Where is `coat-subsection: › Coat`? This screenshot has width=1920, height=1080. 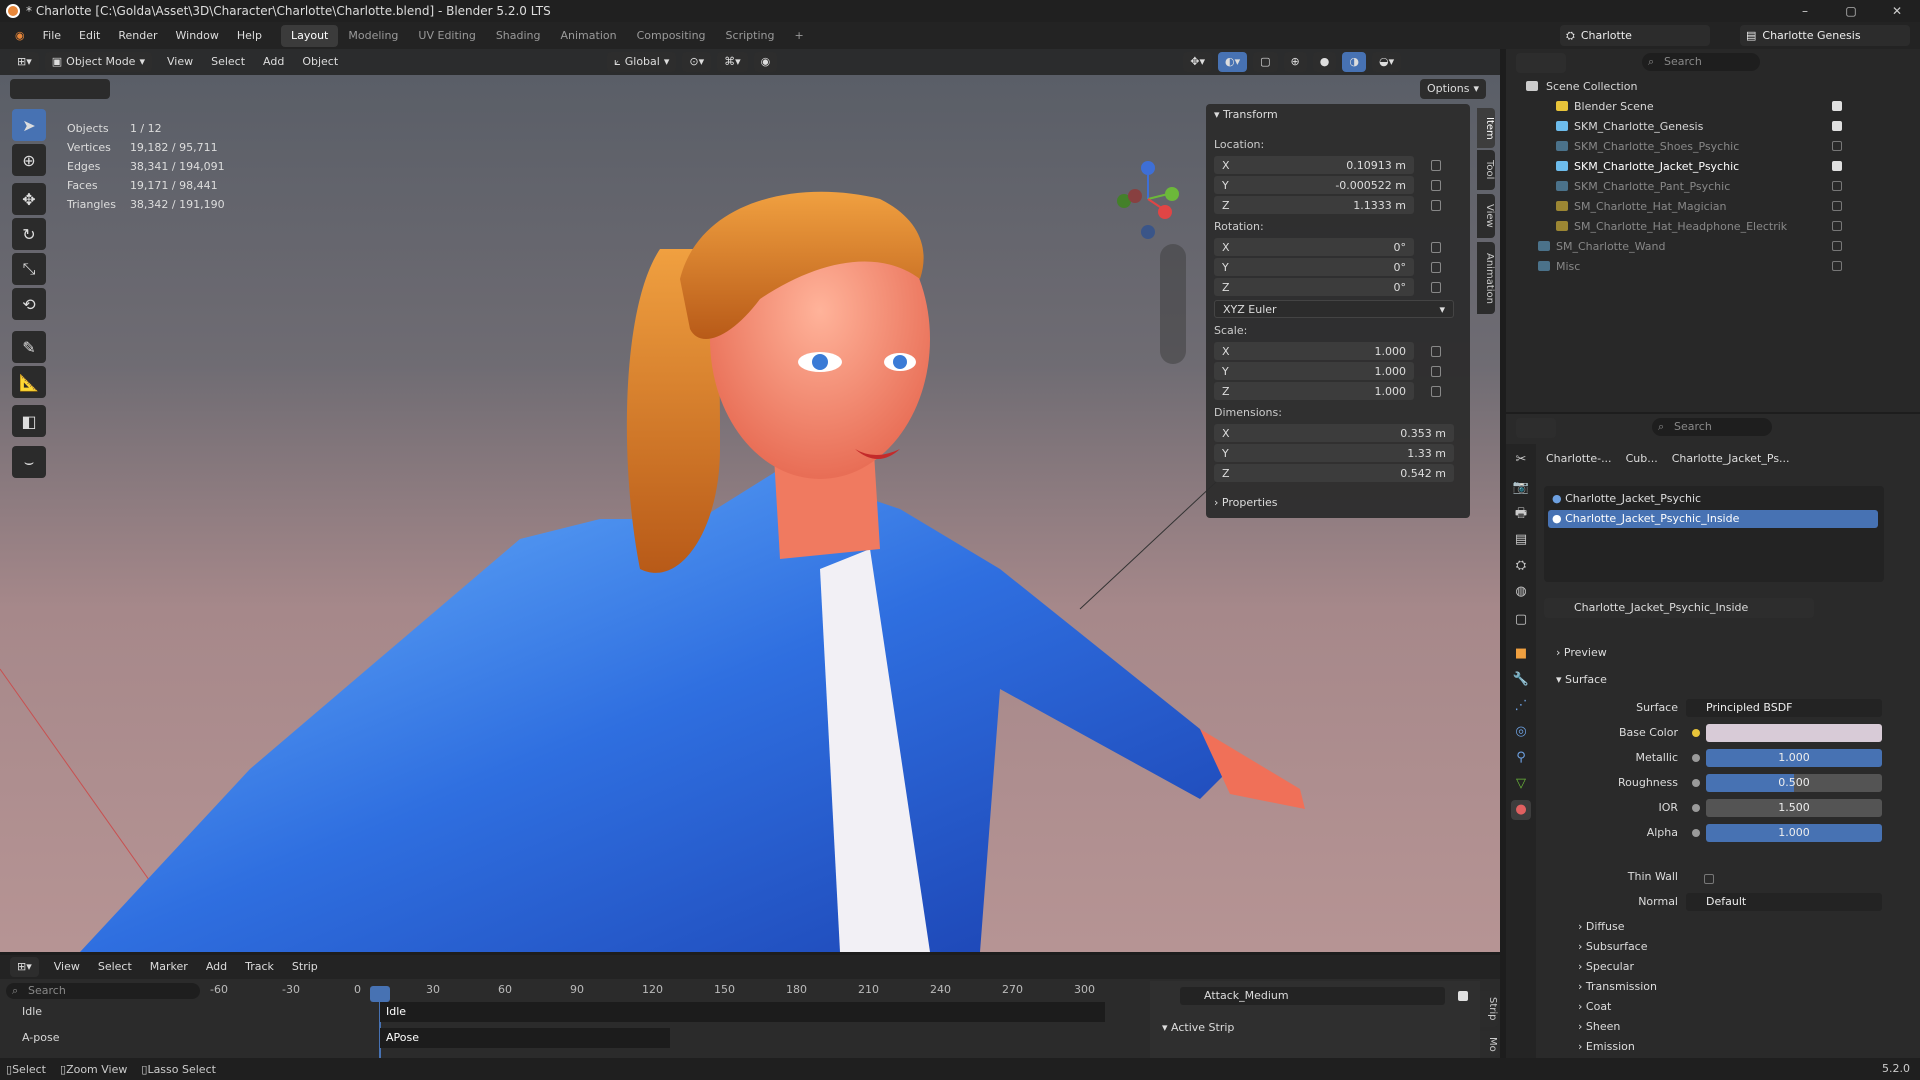 coat-subsection: › Coat is located at coordinates (1594, 1006).